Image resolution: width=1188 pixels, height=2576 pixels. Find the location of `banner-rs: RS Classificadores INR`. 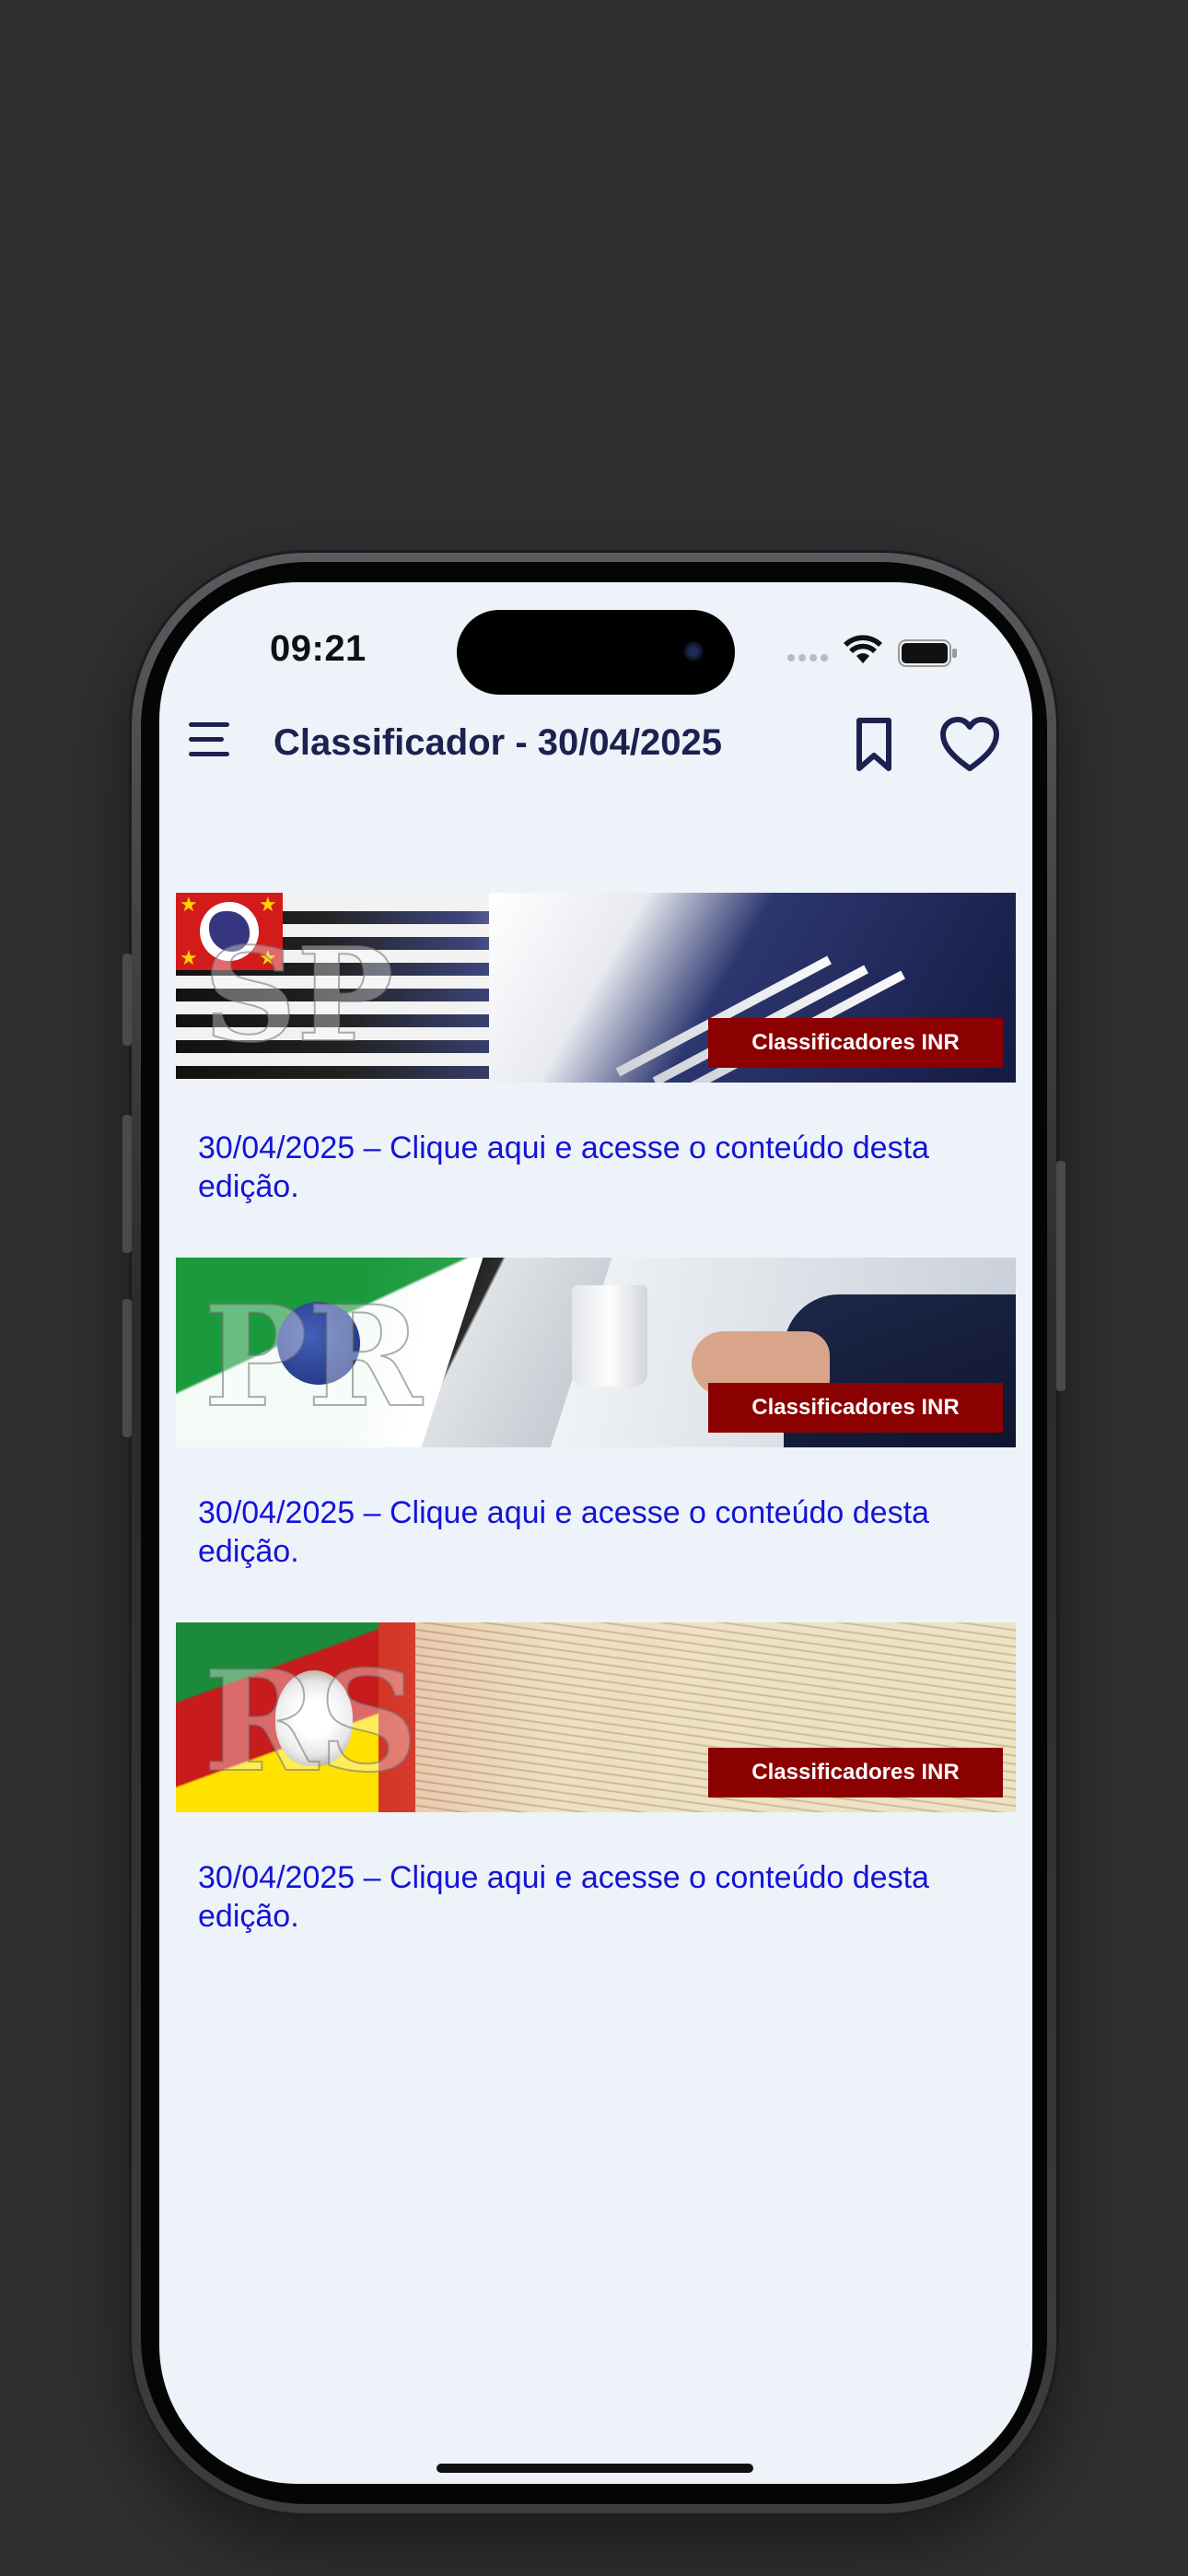

banner-rs: RS Classificadores INR is located at coordinates (596, 1717).